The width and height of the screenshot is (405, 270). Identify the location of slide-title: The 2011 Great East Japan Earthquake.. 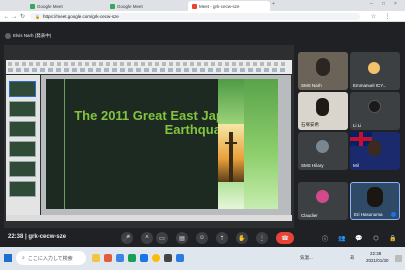
(156, 122).